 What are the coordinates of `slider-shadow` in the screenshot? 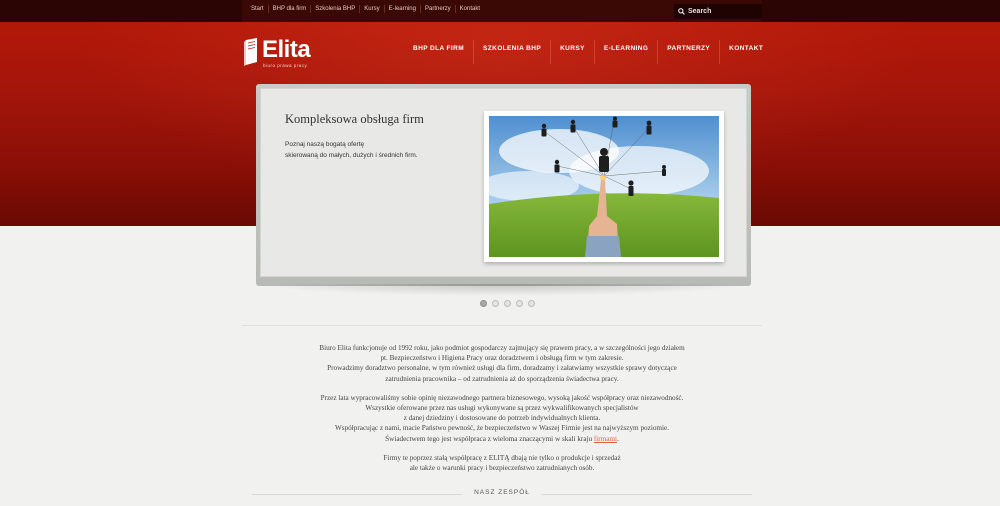 It's located at (503, 290).